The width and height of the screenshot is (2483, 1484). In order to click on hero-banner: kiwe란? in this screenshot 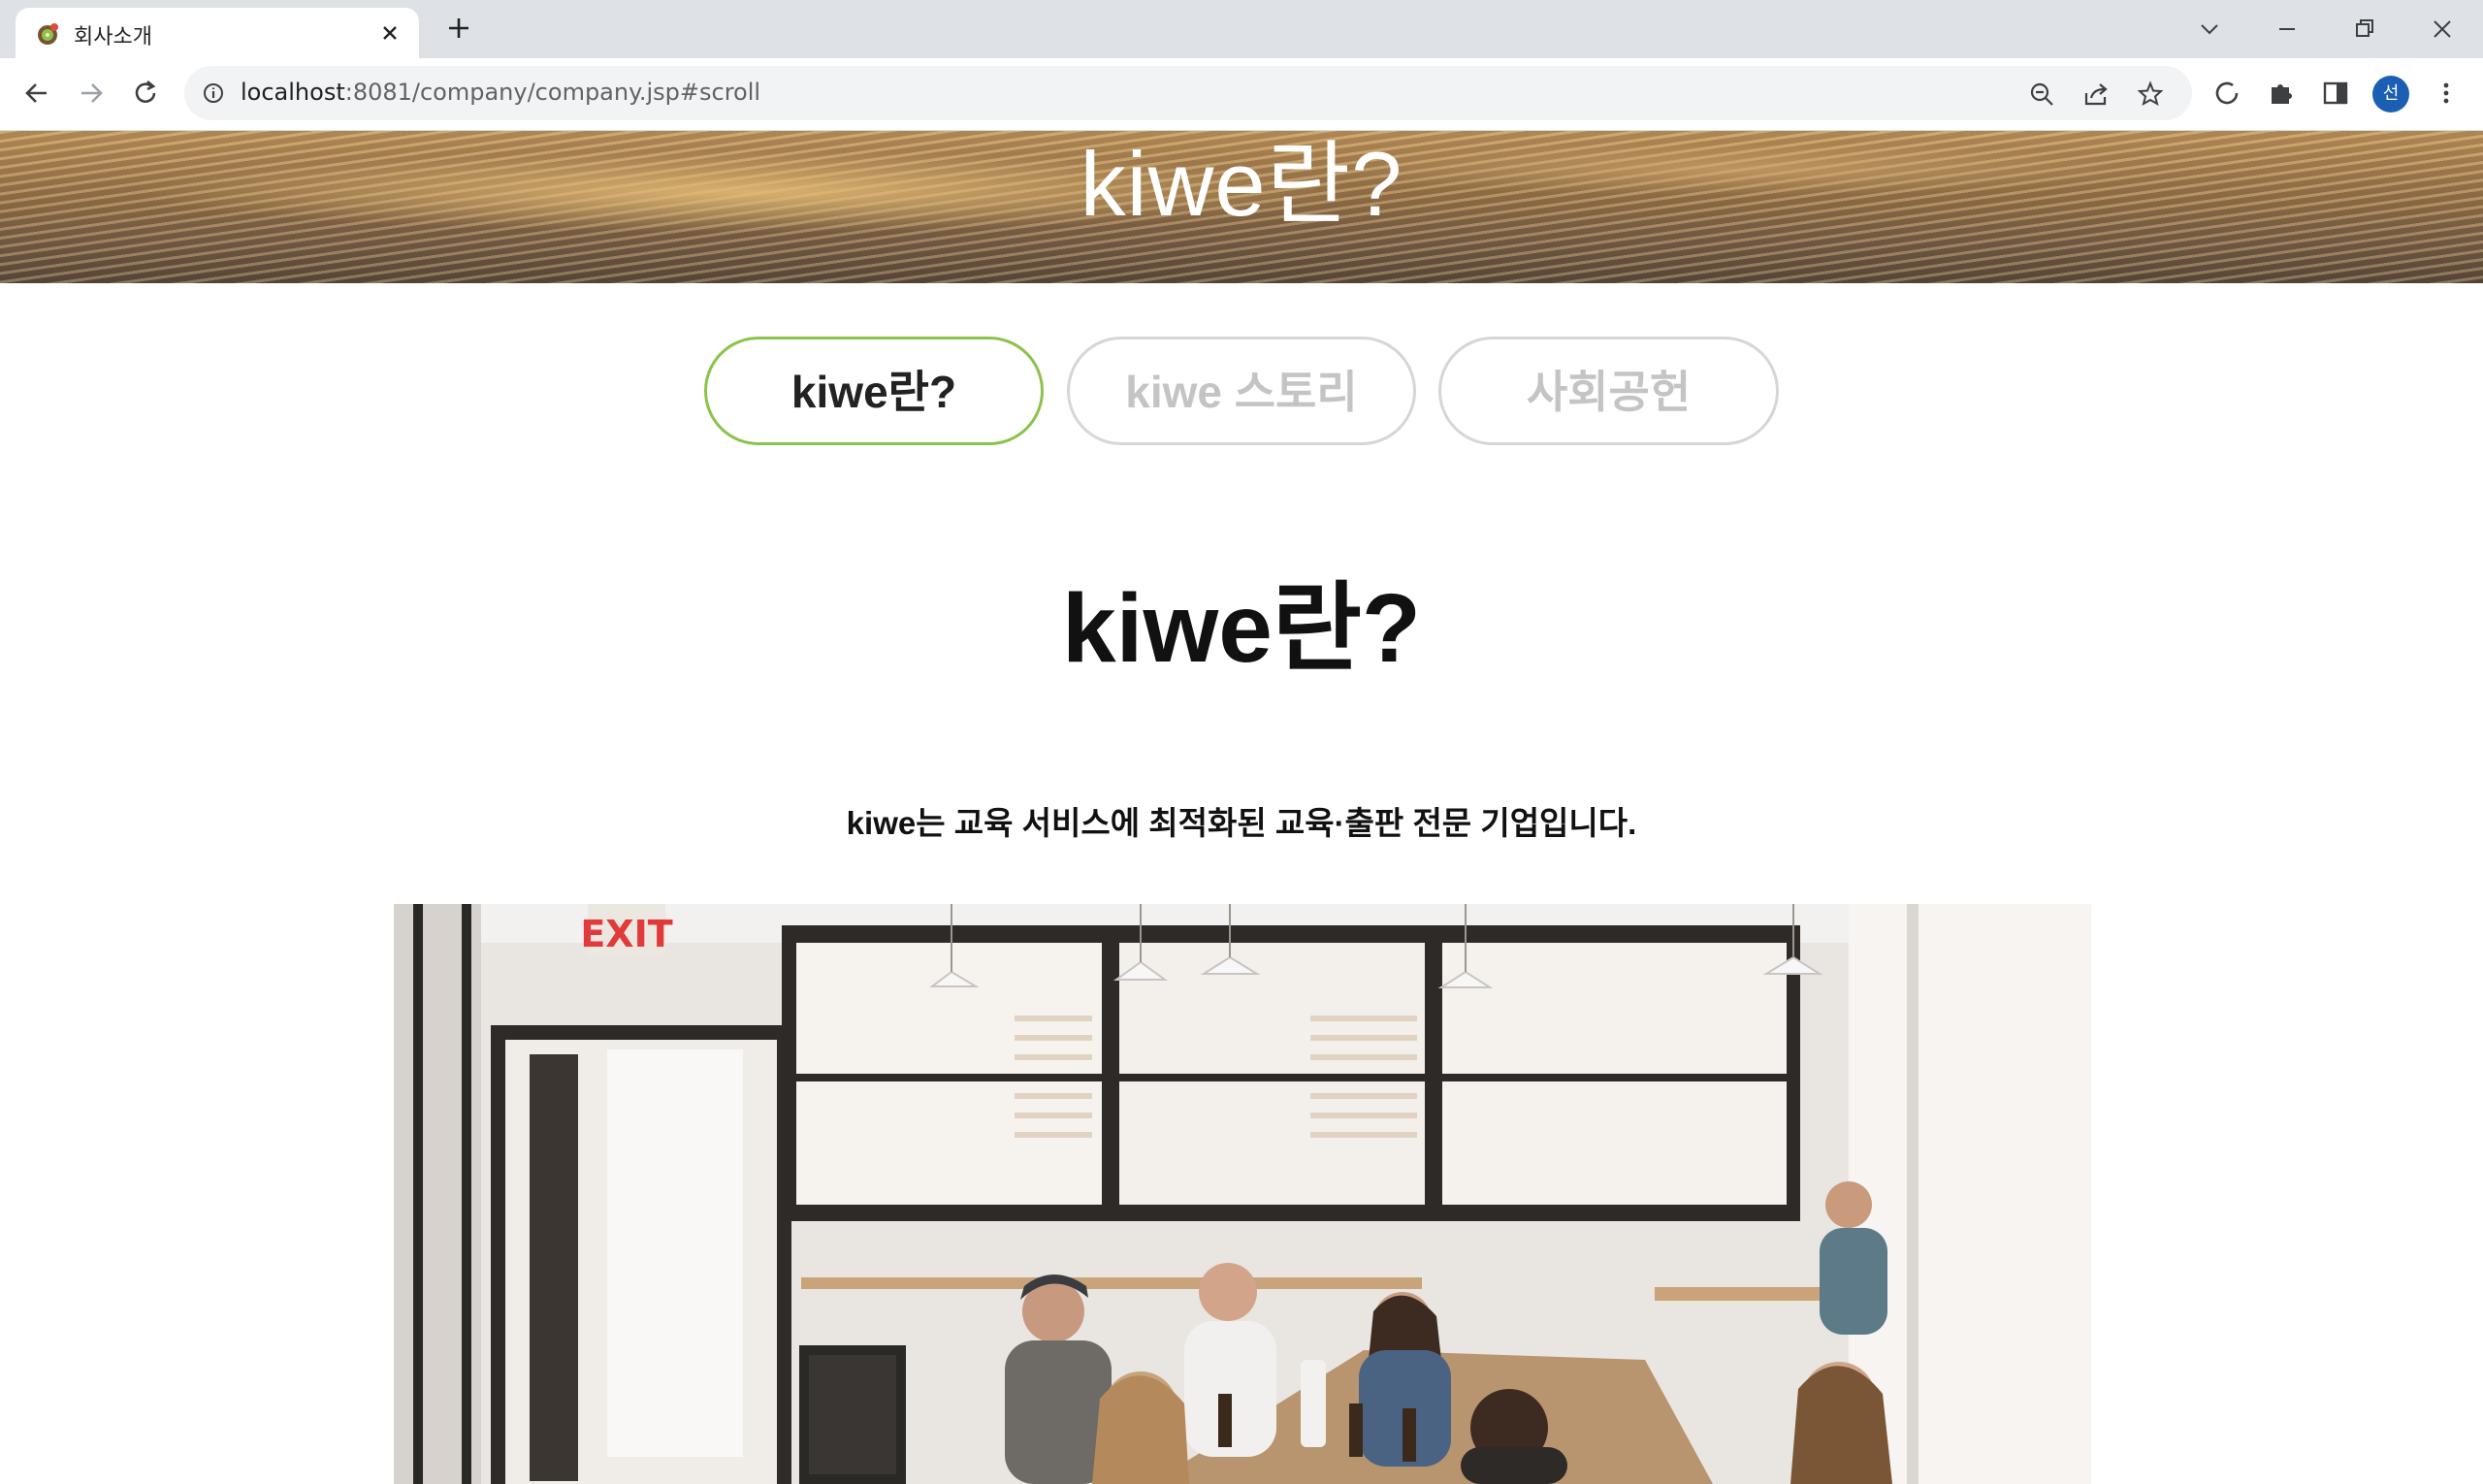, I will do `click(1242, 207)`.